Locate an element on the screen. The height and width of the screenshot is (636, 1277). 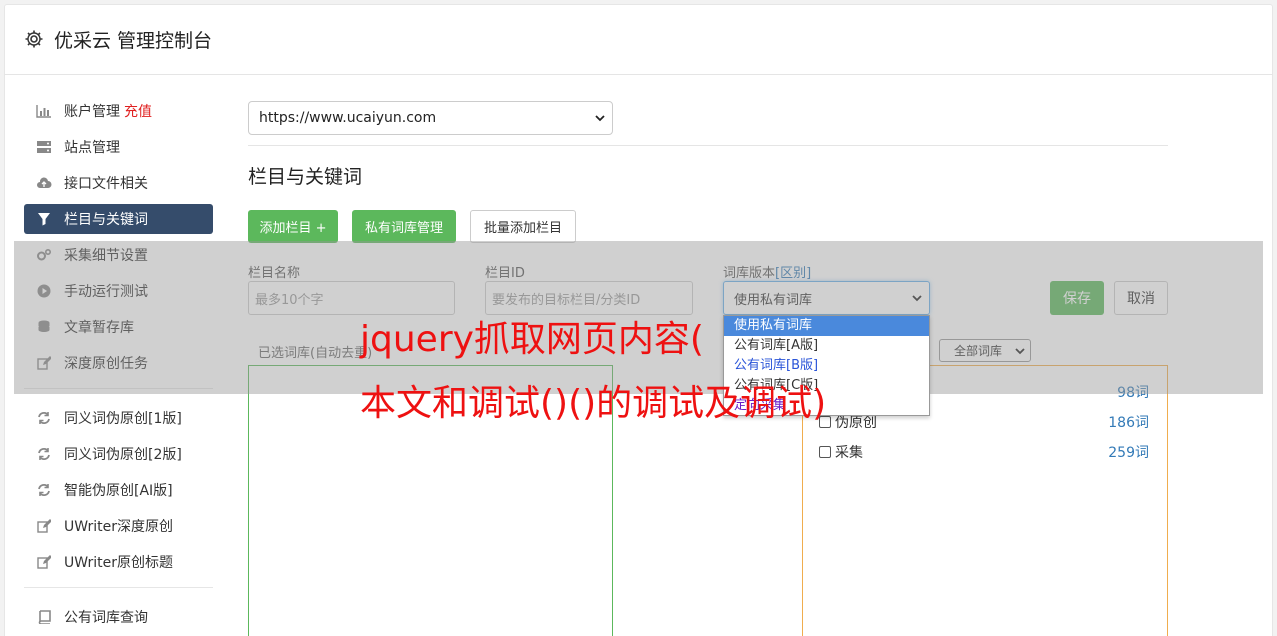
chevron-down-icon is located at coordinates (600, 120).